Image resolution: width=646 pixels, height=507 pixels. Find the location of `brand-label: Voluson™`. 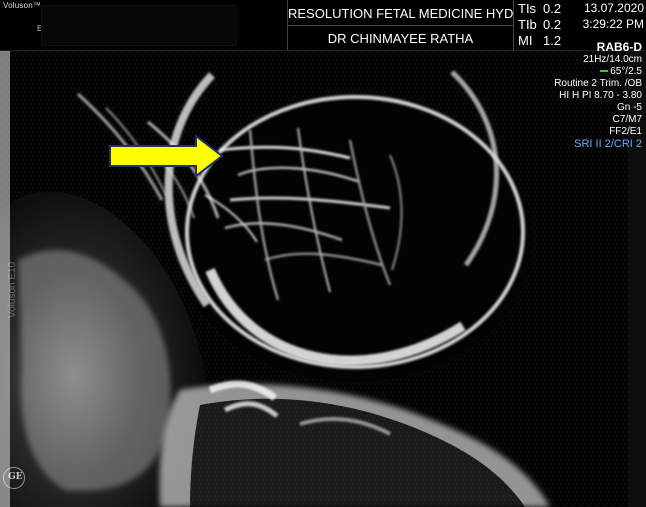

brand-label: Voluson™ is located at coordinates (22, 5).